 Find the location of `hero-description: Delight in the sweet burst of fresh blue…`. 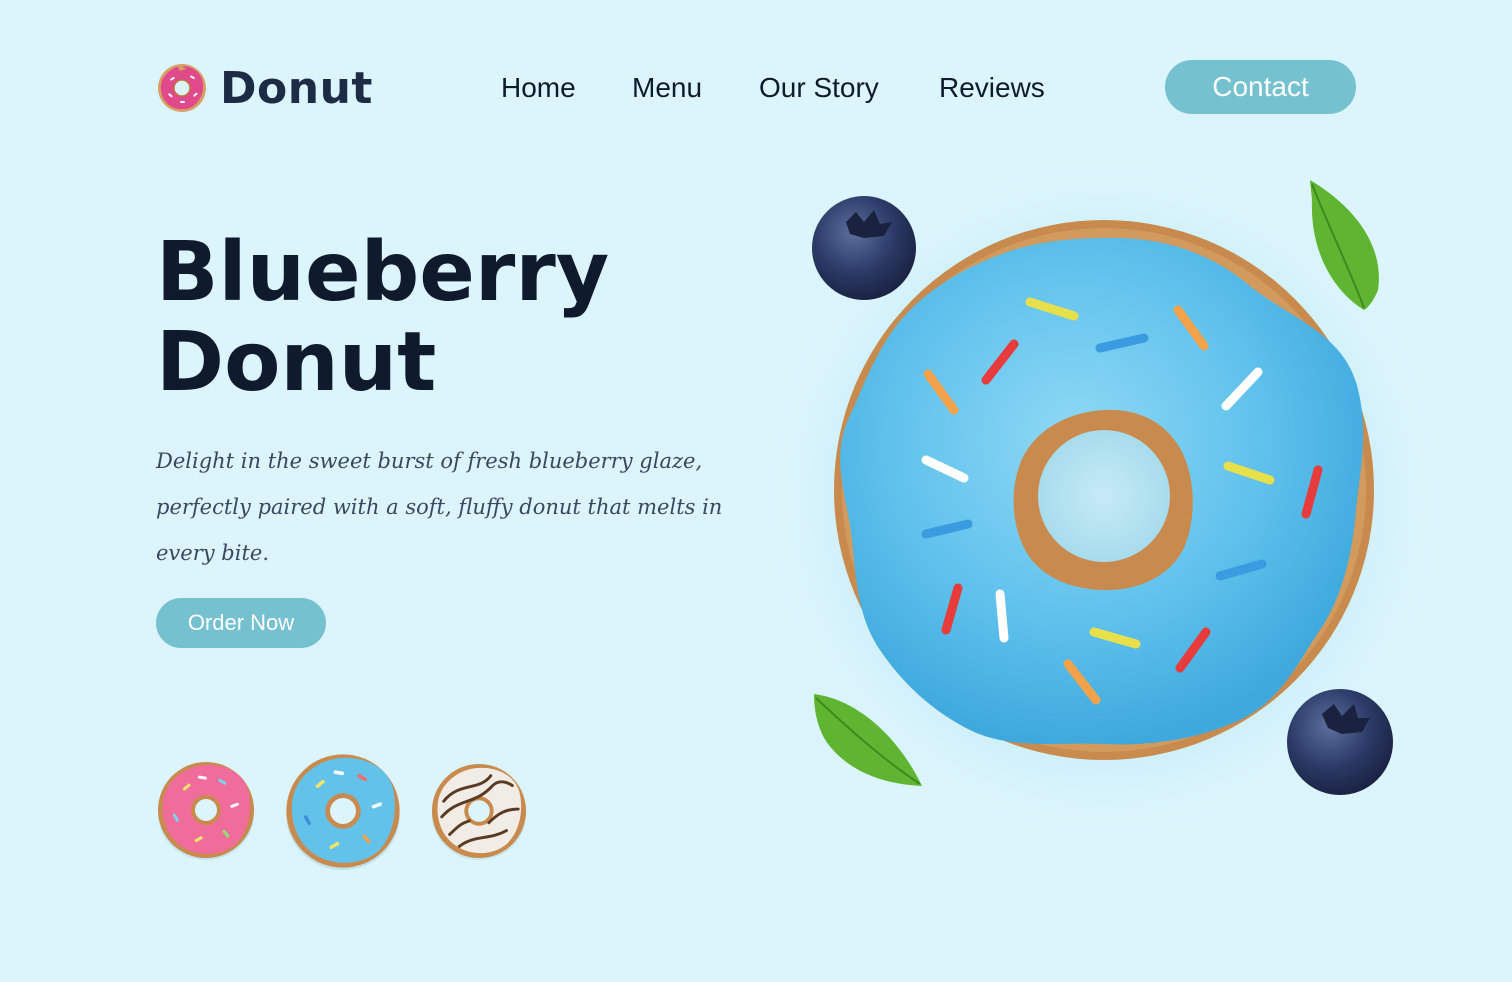

hero-description: Delight in the sweet burst of fresh blue… is located at coordinates (439, 507).